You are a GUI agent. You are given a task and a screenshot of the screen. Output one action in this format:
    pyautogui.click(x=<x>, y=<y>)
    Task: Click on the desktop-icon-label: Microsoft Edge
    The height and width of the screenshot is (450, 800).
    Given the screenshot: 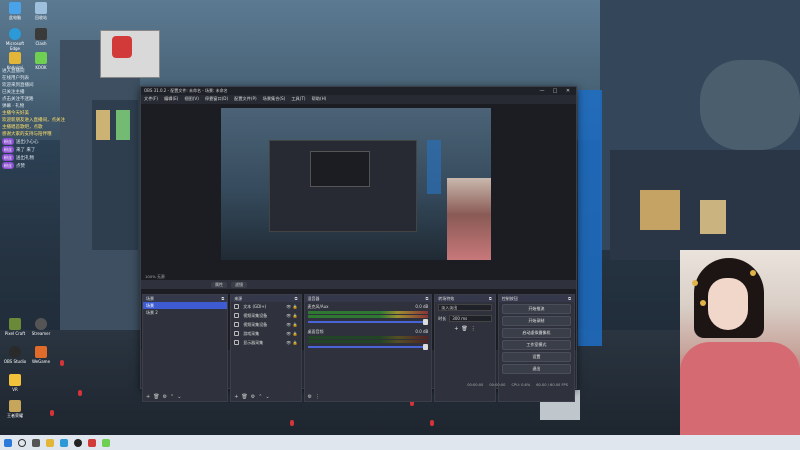 What is the action you would take?
    pyautogui.click(x=15, y=46)
    